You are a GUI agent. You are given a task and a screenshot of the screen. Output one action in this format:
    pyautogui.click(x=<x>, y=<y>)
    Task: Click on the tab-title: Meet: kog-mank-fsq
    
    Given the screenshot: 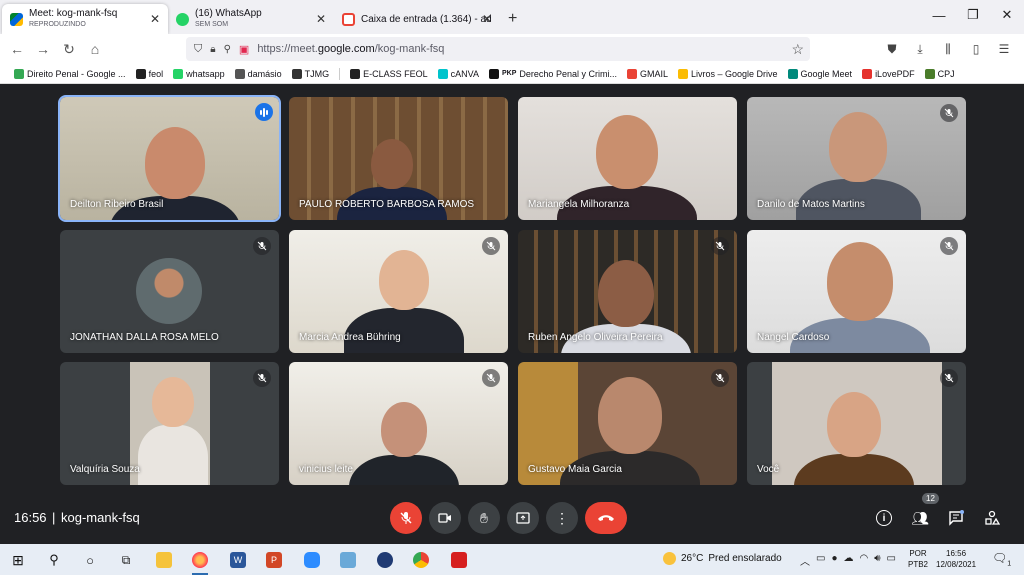 What is the action you would take?
    pyautogui.click(x=73, y=13)
    